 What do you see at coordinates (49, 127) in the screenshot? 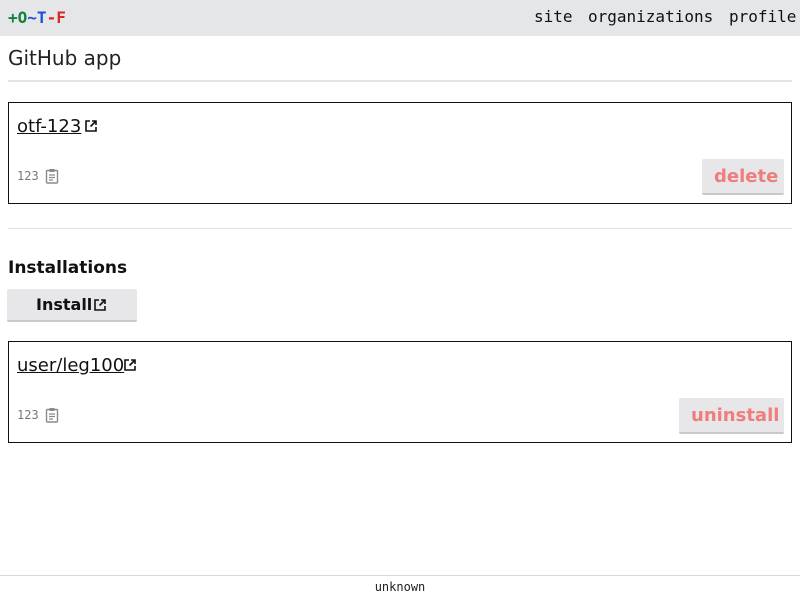
I see `app-name-link: otf-123` at bounding box center [49, 127].